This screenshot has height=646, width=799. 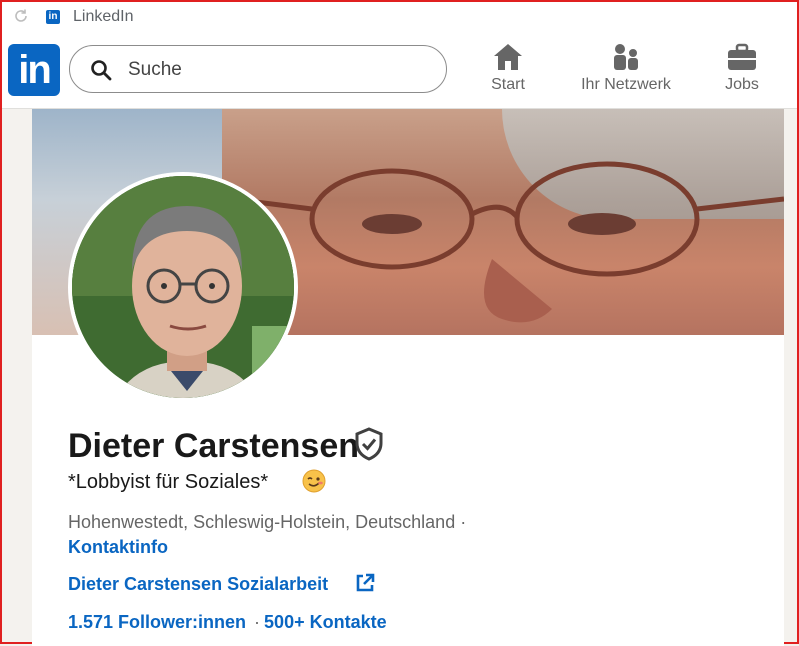 I want to click on nav-label-network: Ihr Netzwerk, so click(x=626, y=84).